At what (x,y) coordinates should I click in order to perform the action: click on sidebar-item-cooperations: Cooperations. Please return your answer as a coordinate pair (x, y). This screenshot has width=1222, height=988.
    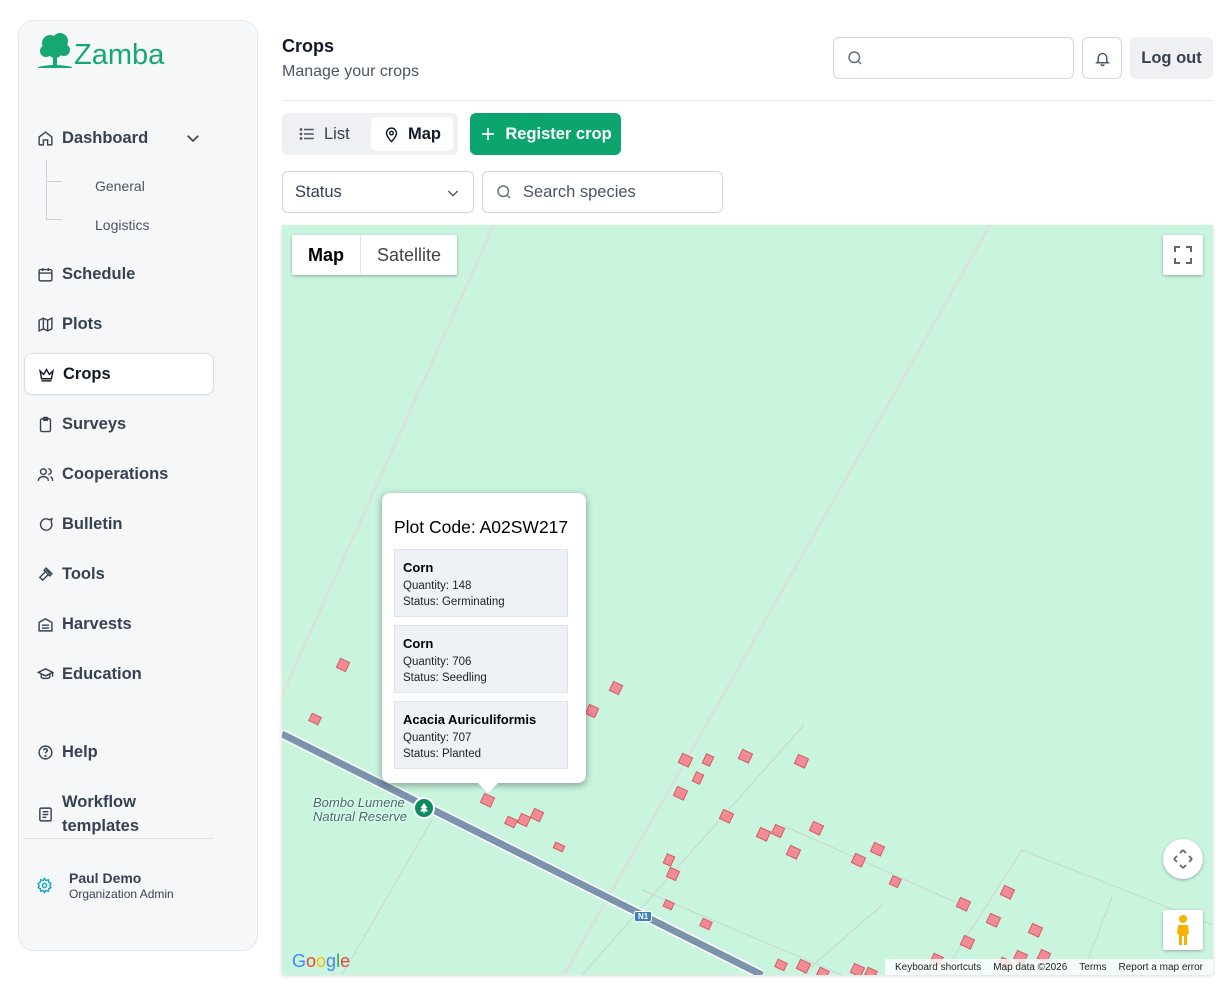
    Looking at the image, I should click on (119, 474).